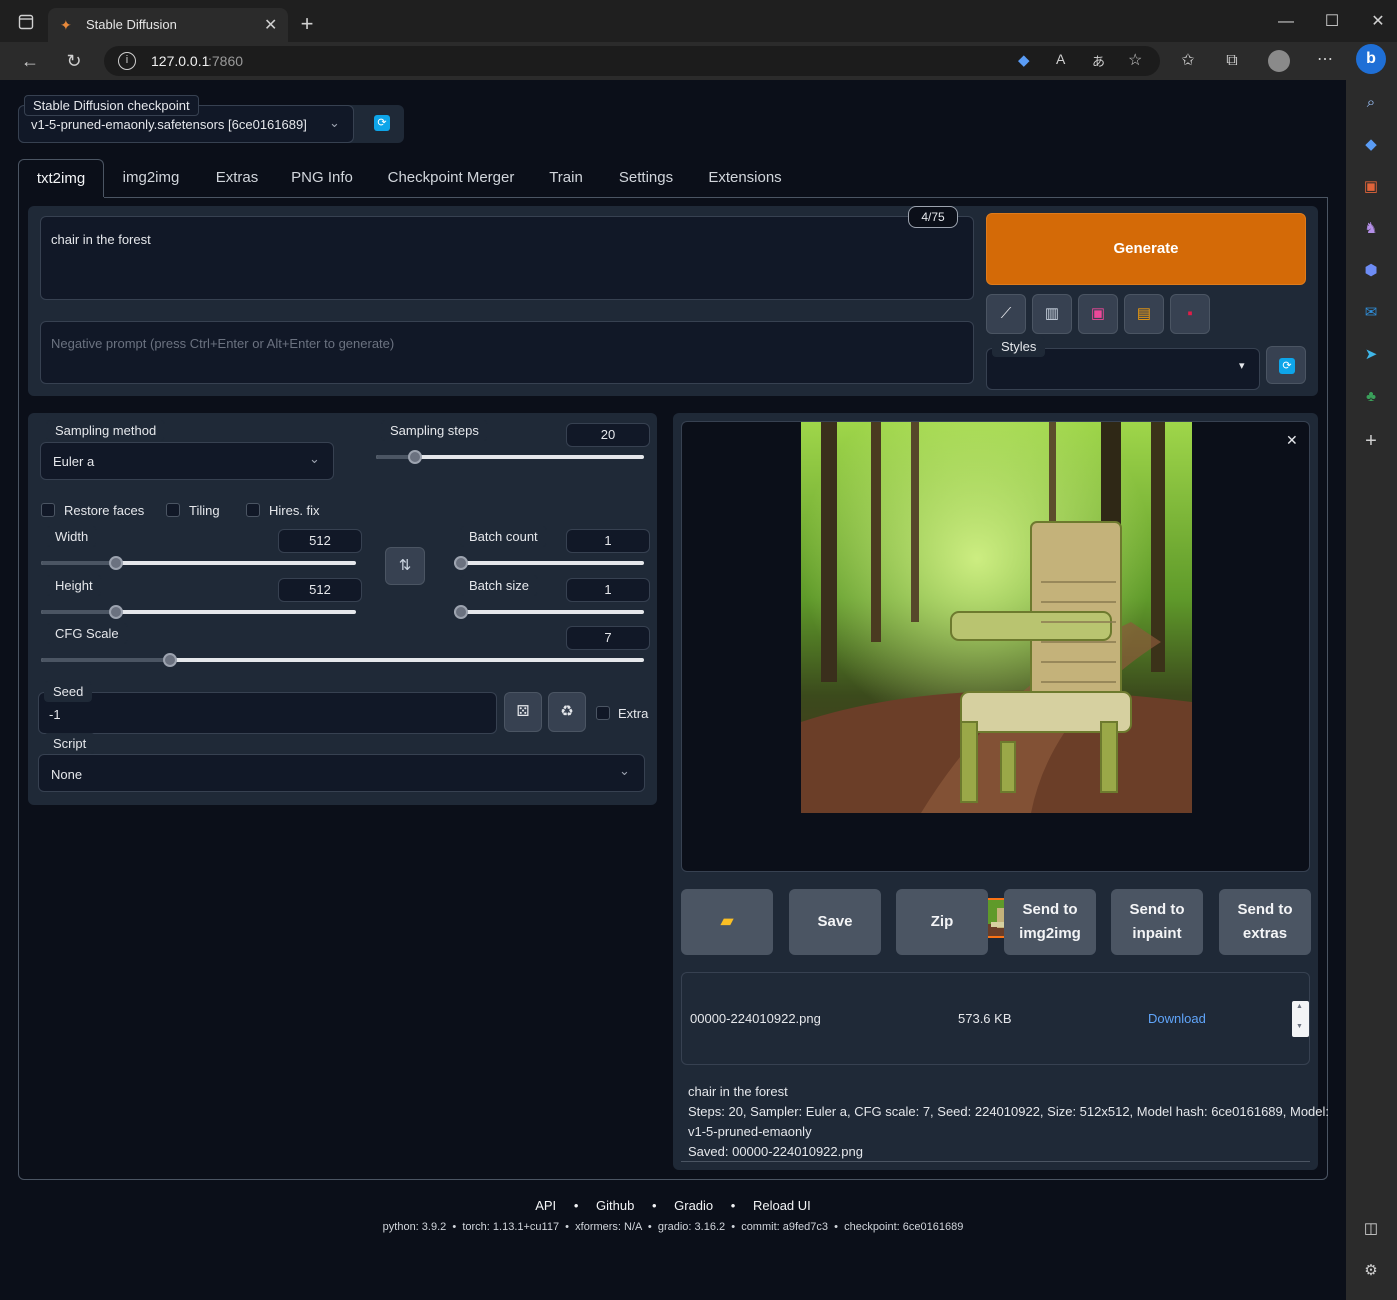 The height and width of the screenshot is (1300, 1397). Describe the element at coordinates (646, 178) in the screenshot. I see `tab-settings: Settings` at that location.